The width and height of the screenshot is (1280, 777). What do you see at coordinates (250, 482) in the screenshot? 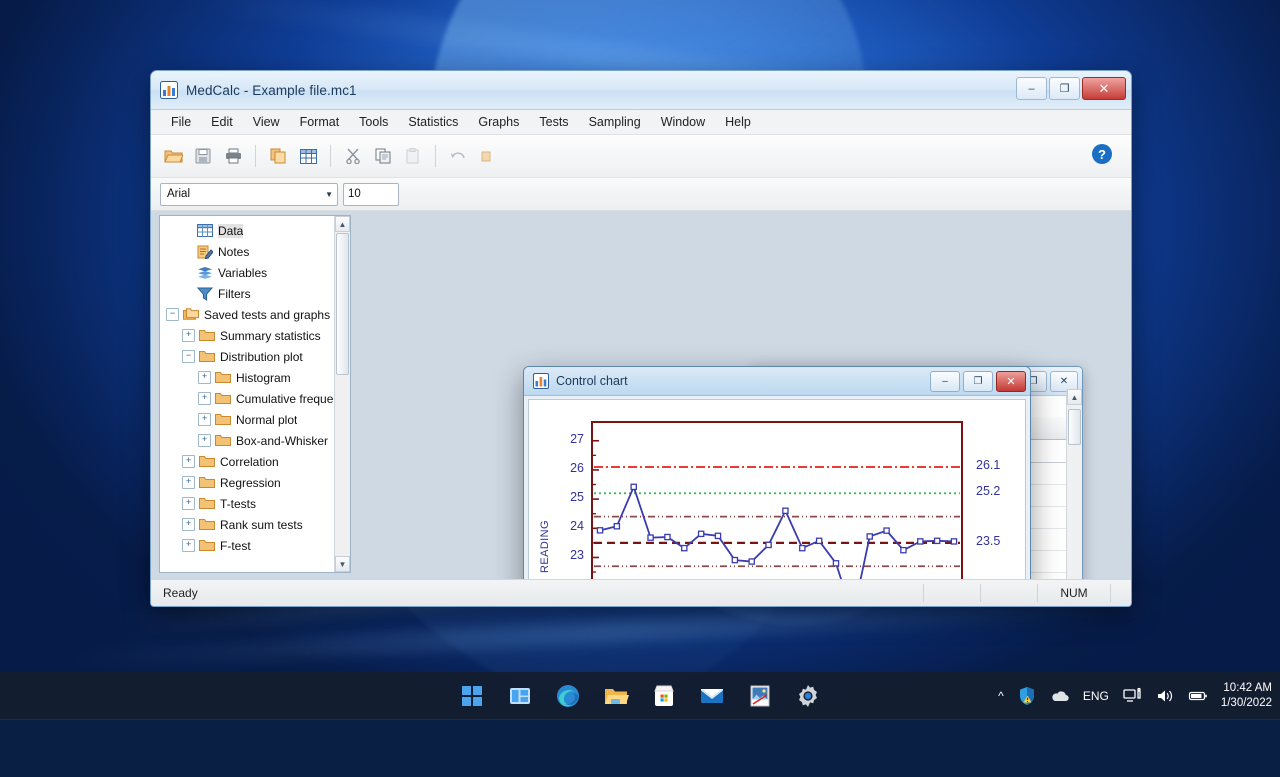
I see `tree-item-regression: + Regression` at bounding box center [250, 482].